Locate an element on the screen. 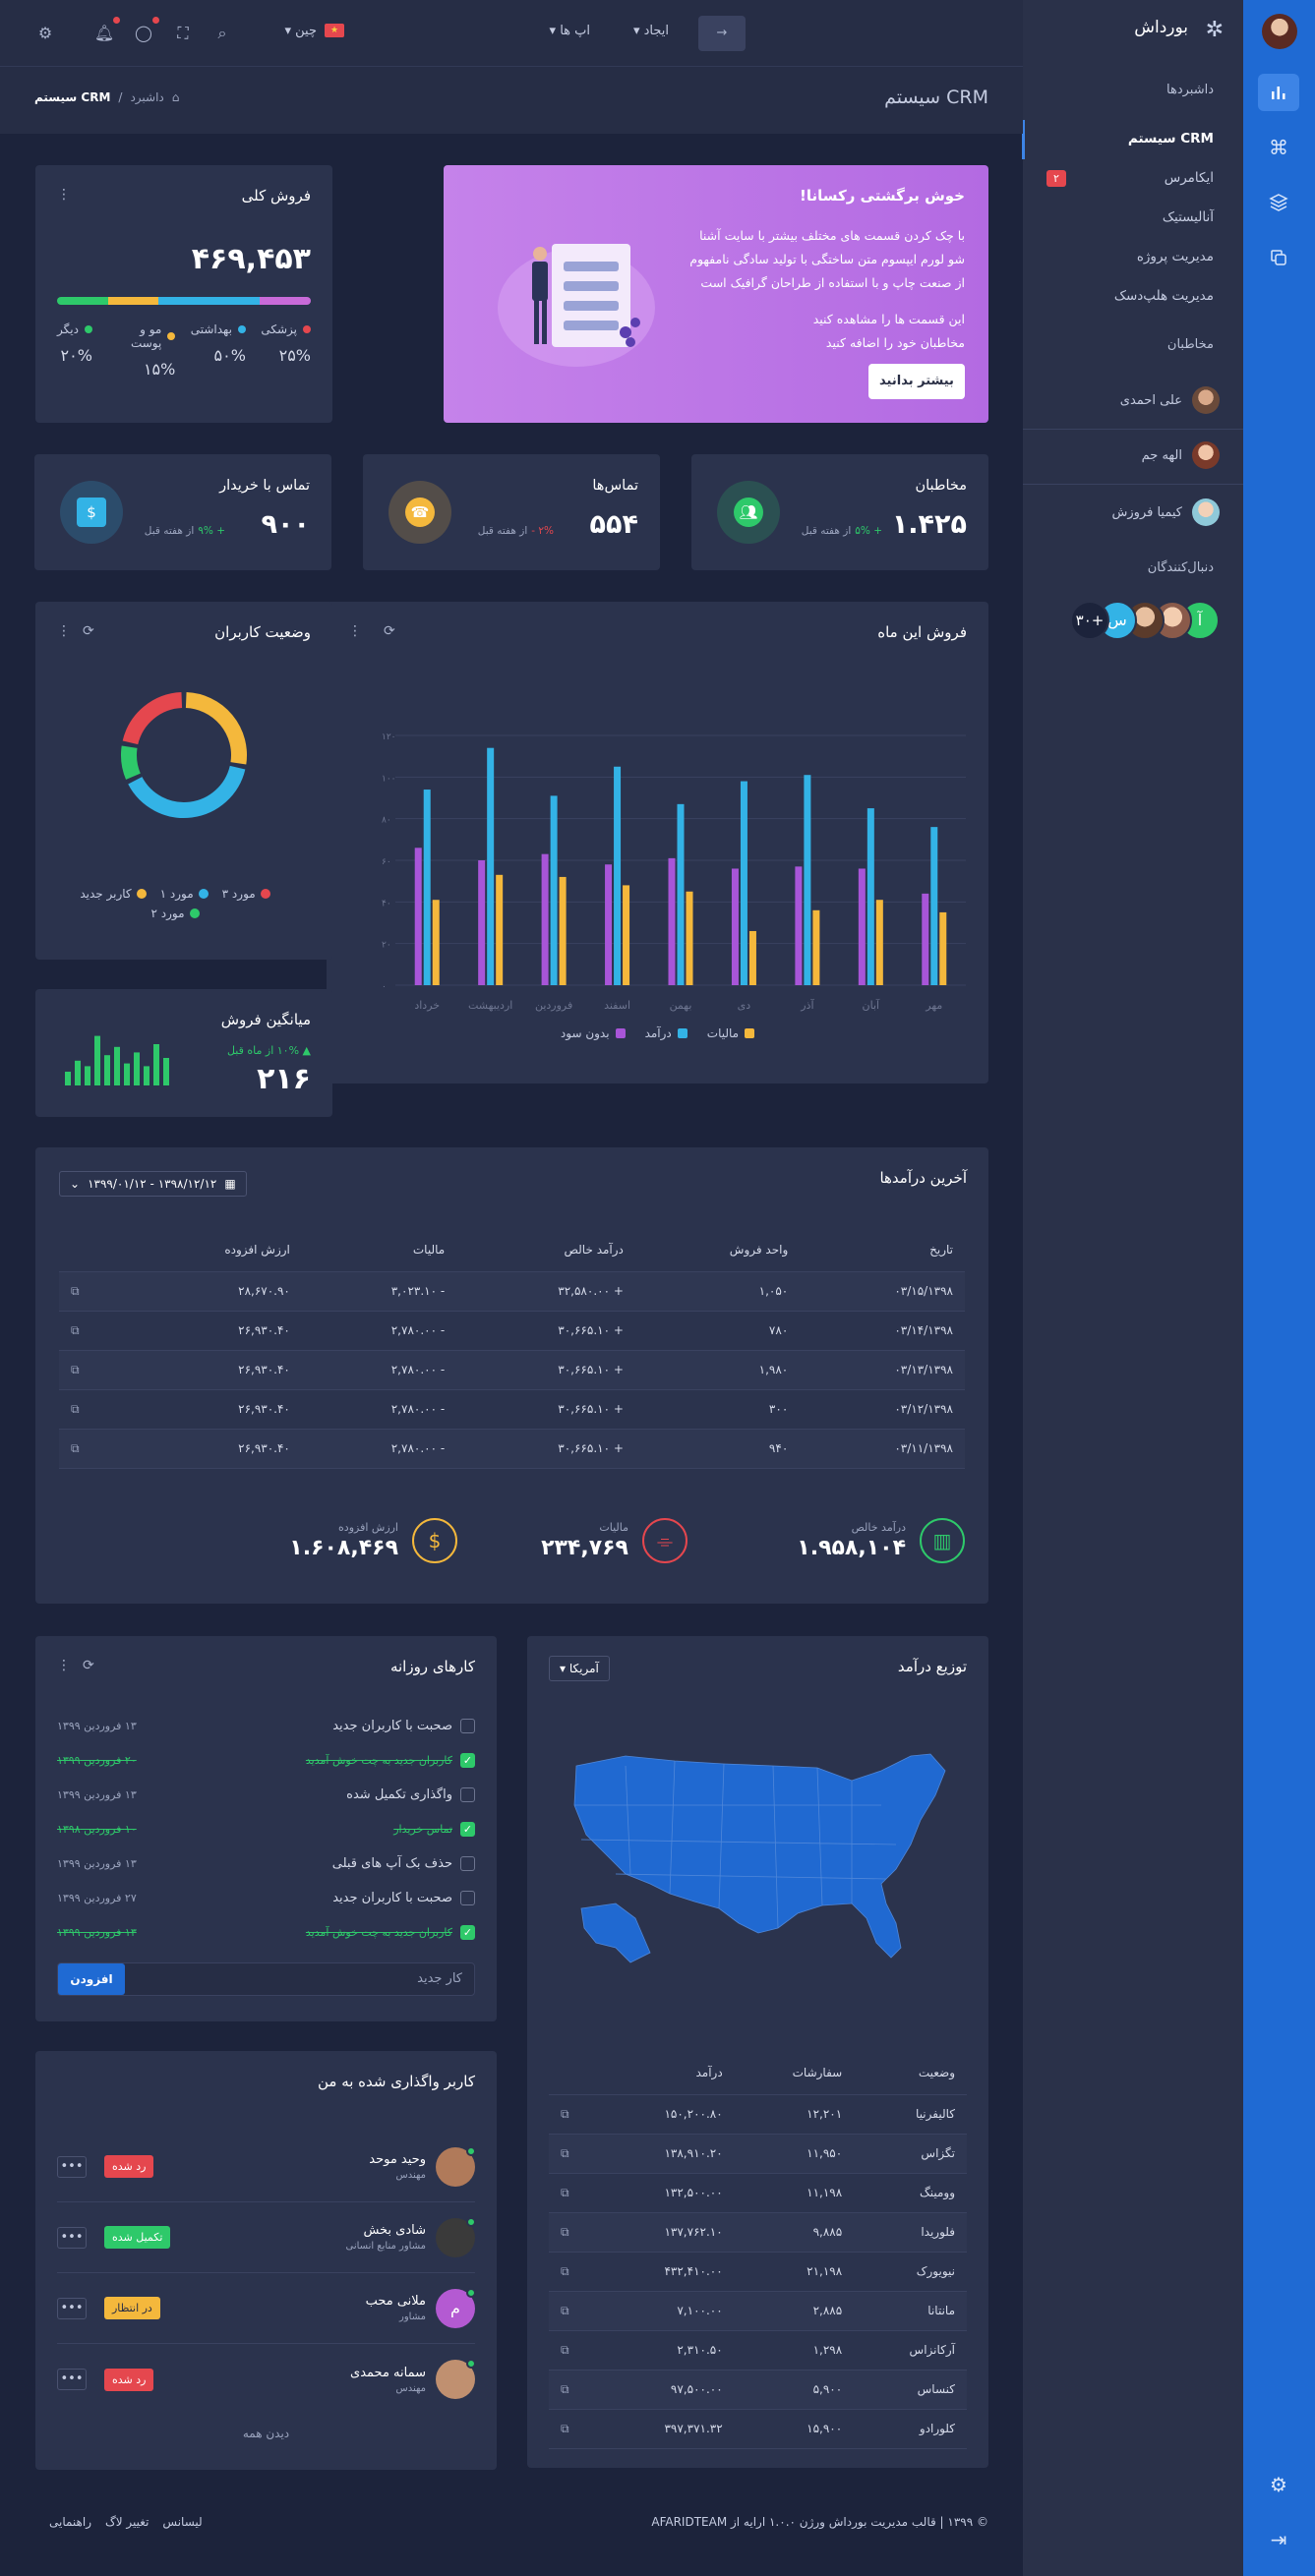  search-icon: ⌕ is located at coordinates (222, 33).